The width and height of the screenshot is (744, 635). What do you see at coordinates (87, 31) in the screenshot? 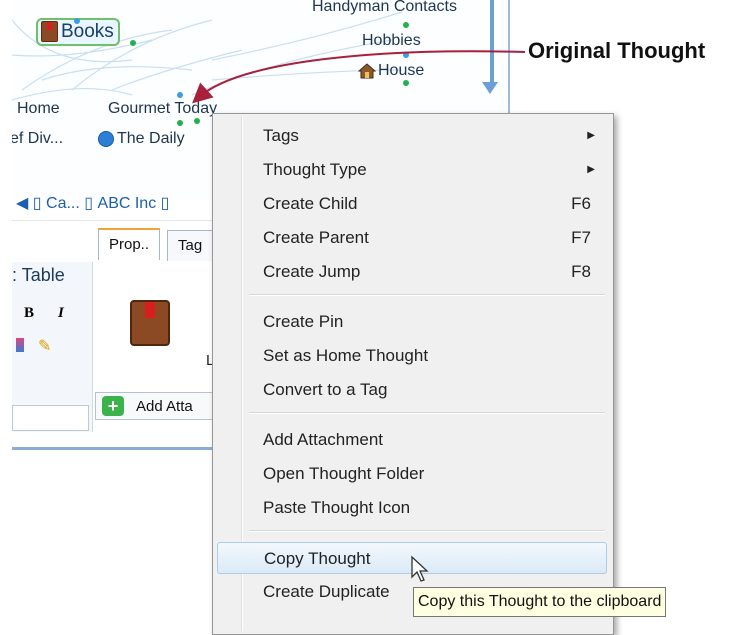
I see `node-books-label: Books` at bounding box center [87, 31].